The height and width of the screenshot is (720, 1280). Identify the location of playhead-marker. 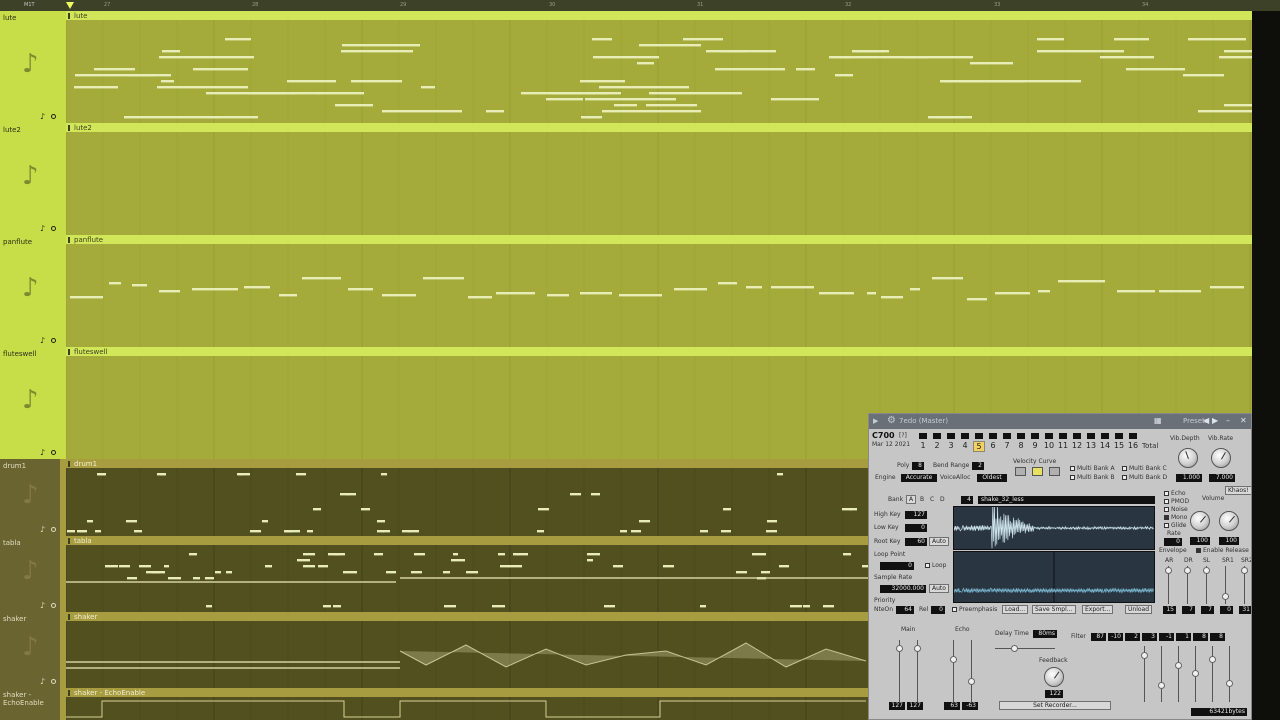
(70, 5).